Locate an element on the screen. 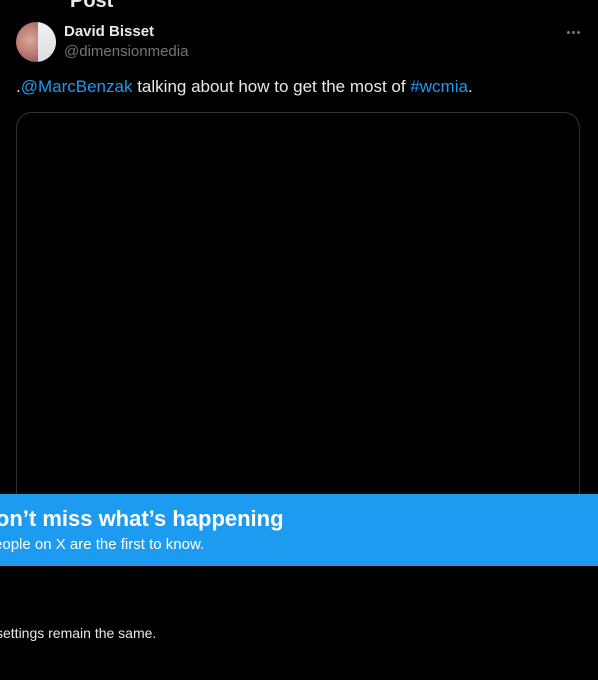  post-text-suffix: . is located at coordinates (470, 86).